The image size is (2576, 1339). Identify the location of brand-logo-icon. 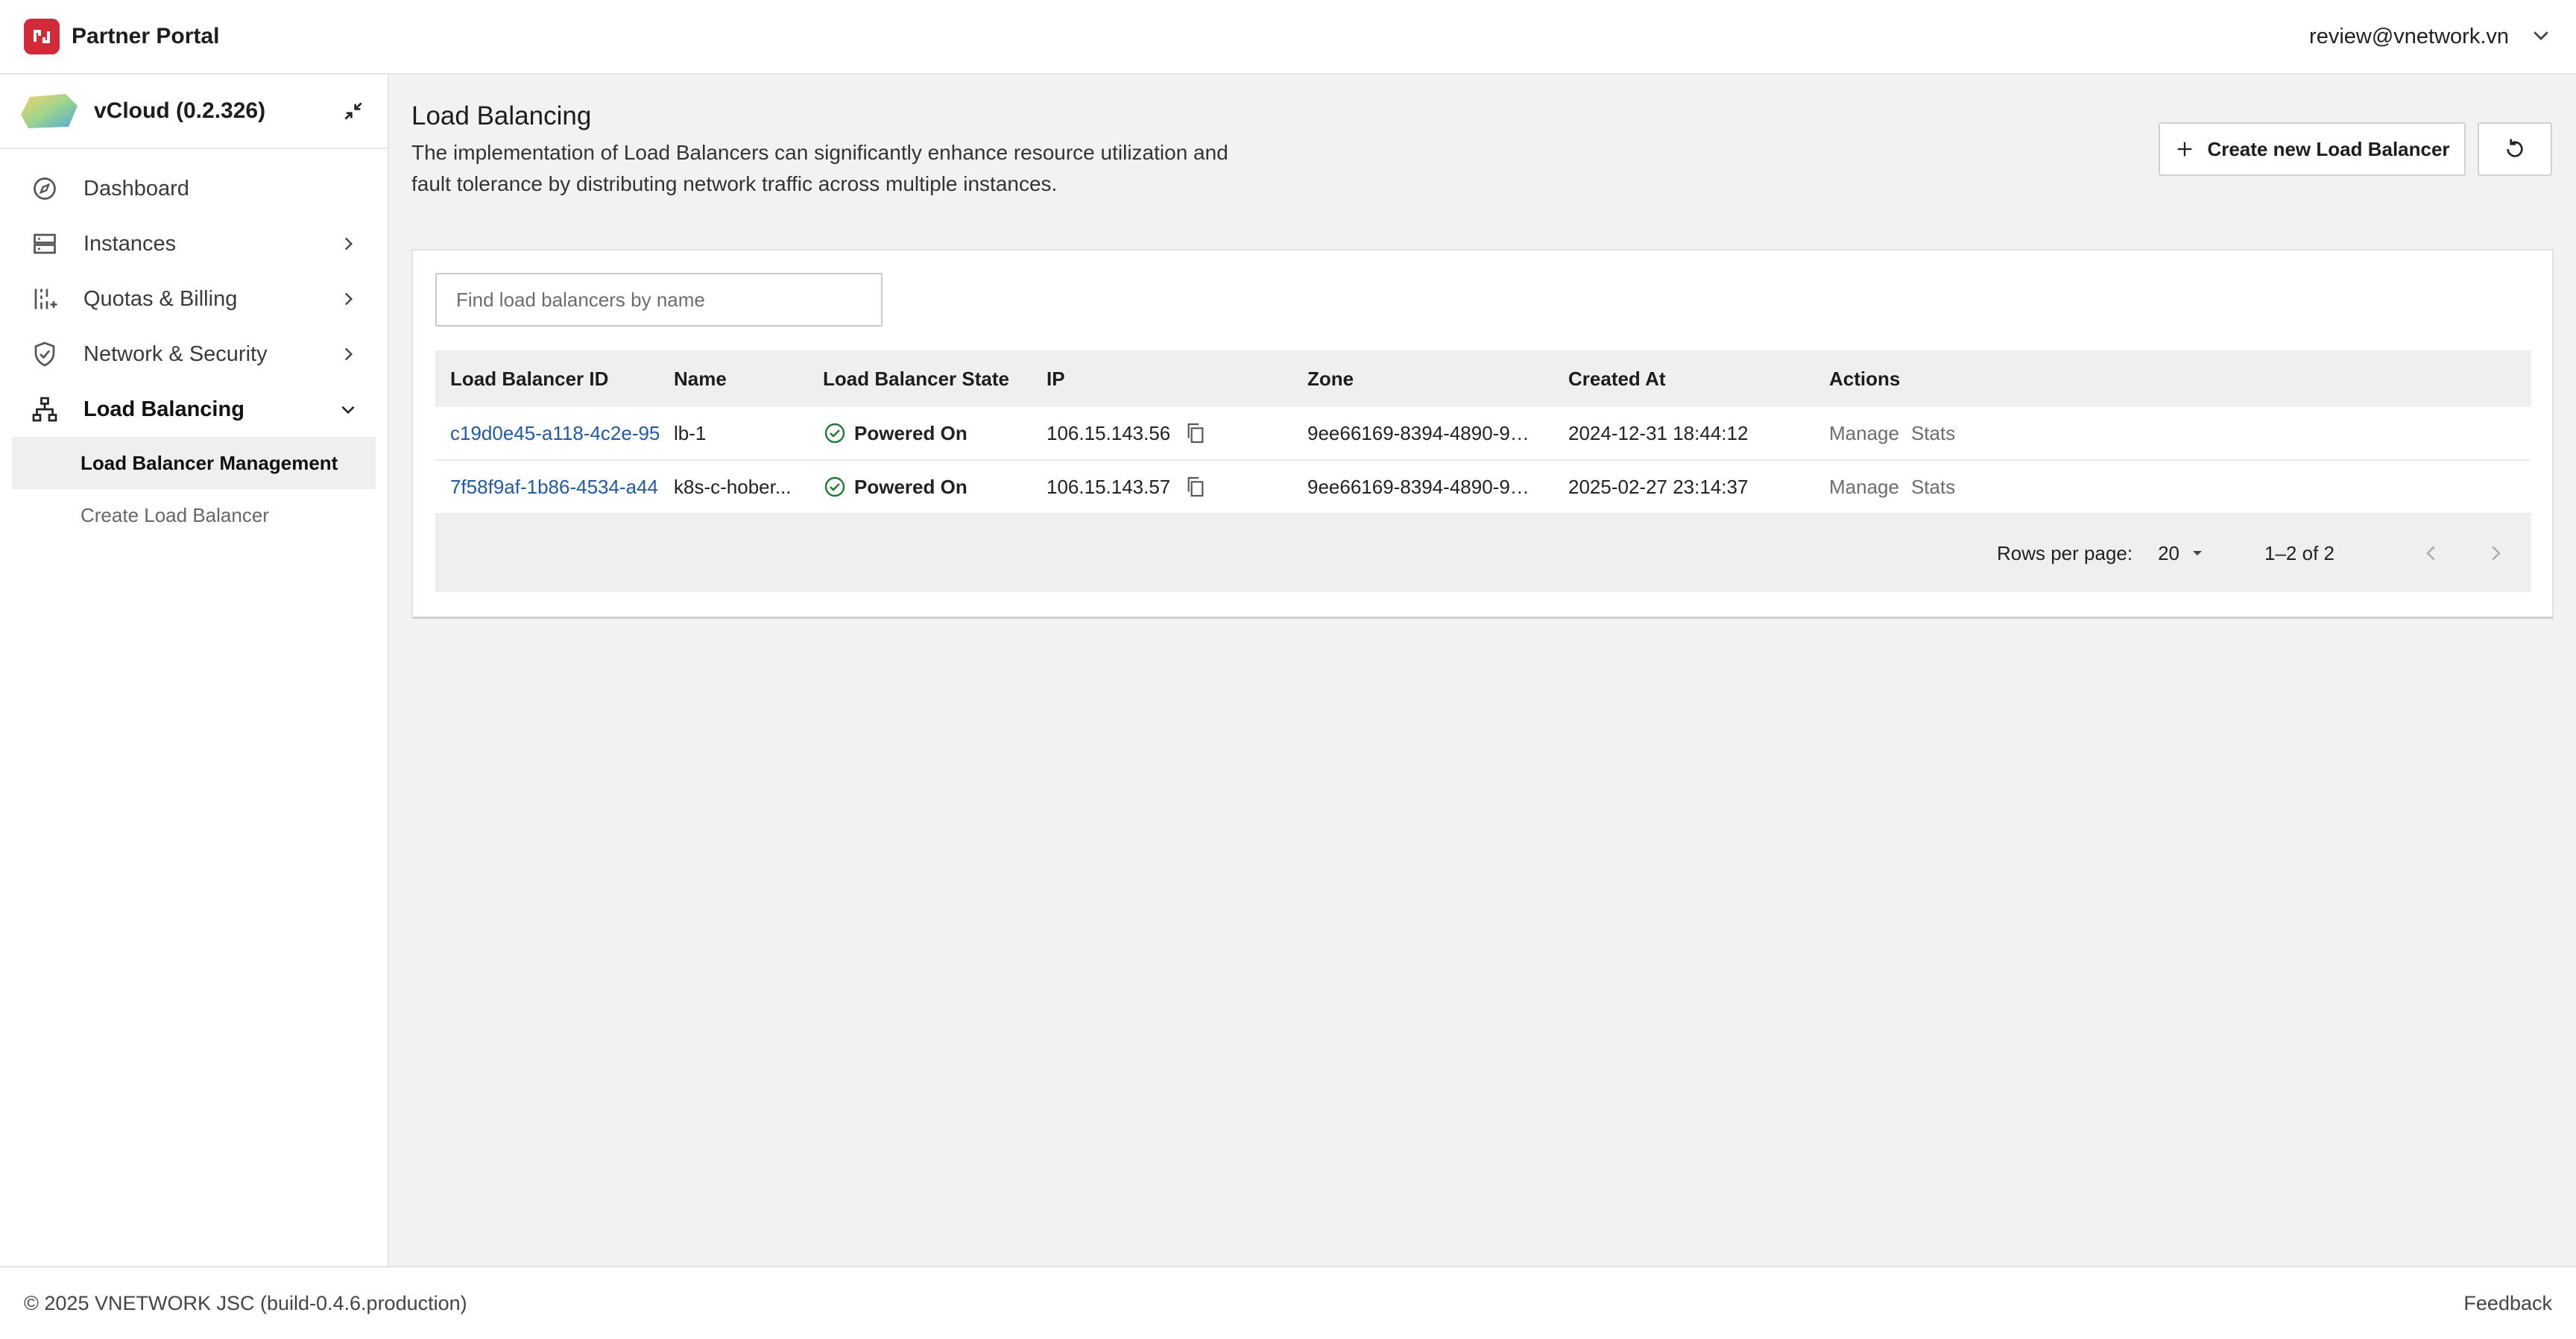
(42, 36).